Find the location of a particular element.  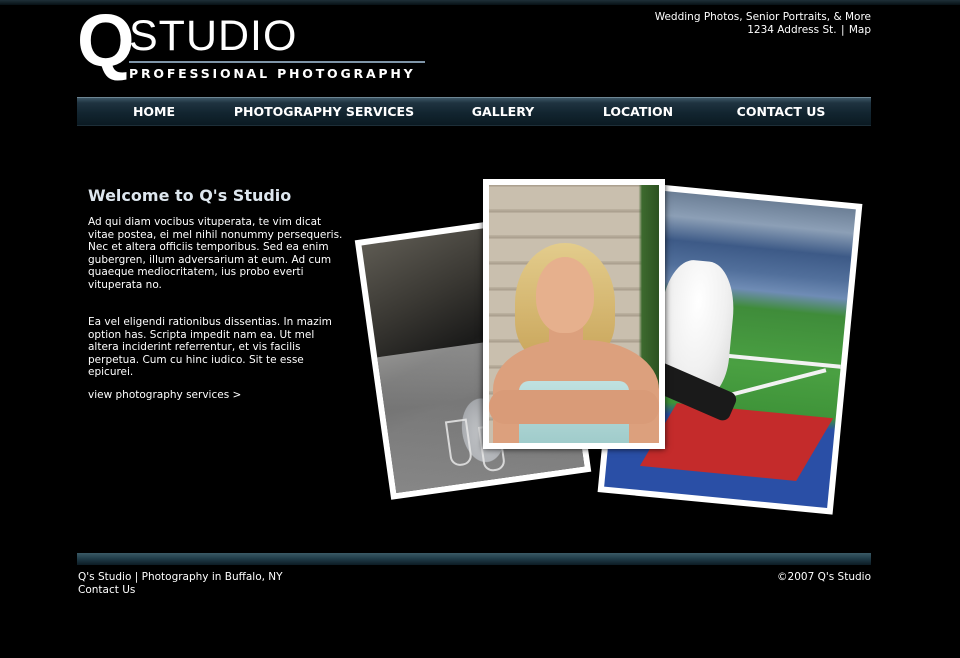

view-services-link: view photography services > is located at coordinates (164, 395).